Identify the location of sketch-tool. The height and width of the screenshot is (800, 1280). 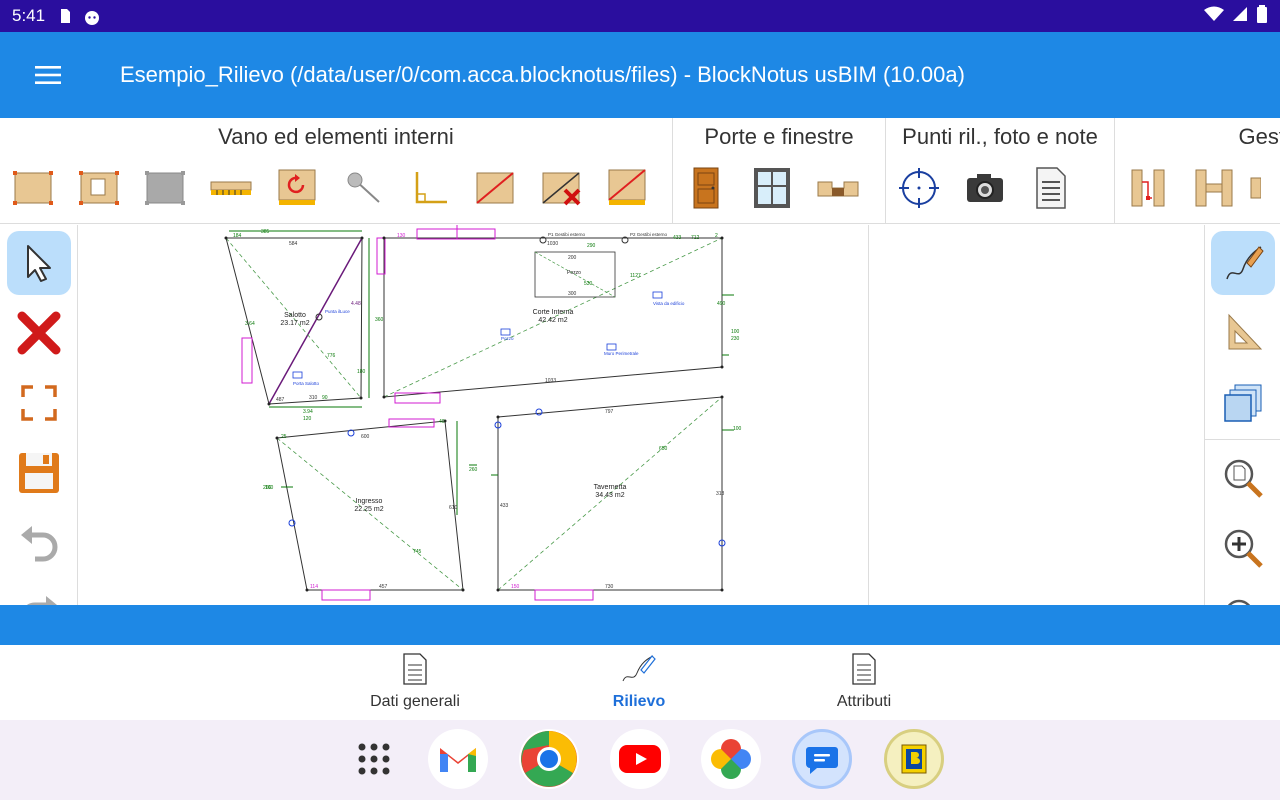
(1243, 263).